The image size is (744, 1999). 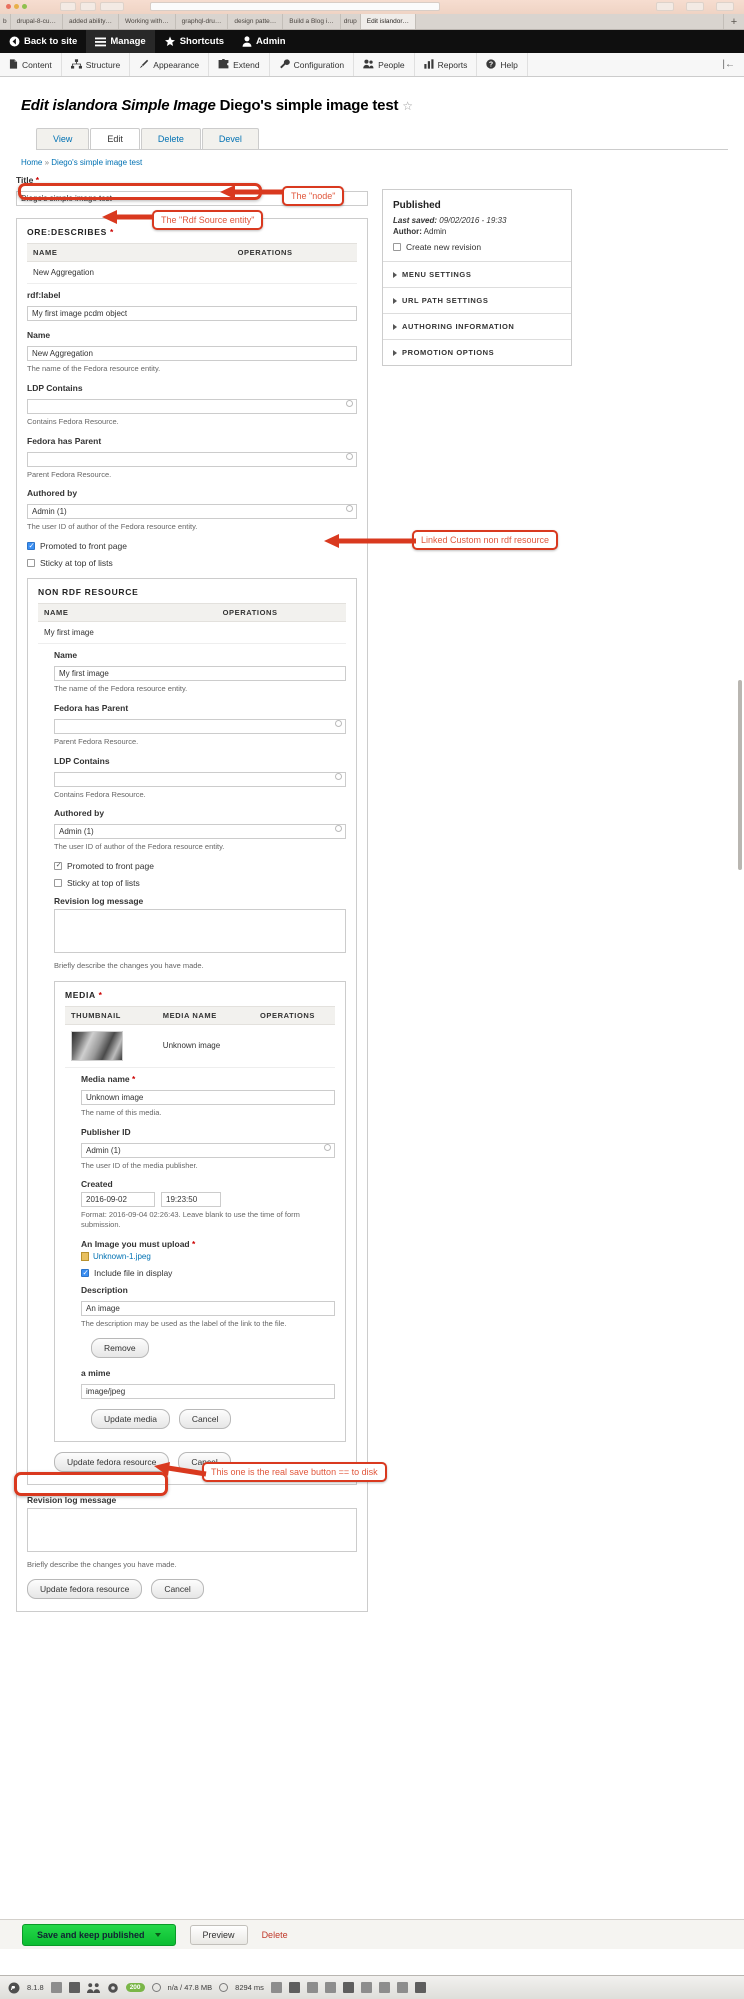 I want to click on tab-delete: Delete, so click(x=170, y=138).